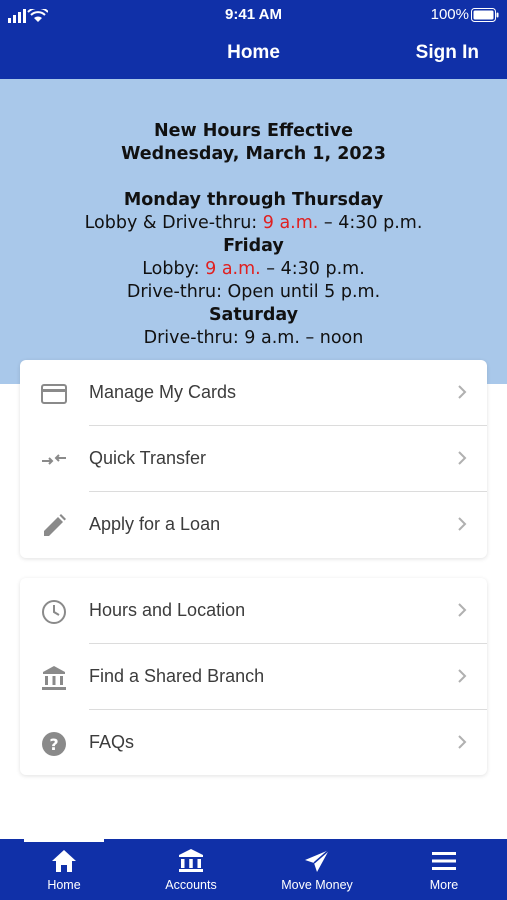 The height and width of the screenshot is (900, 507). Describe the element at coordinates (253, 39) in the screenshot. I see `top-bar: 9:41 AM 100% Home Sign In` at that location.